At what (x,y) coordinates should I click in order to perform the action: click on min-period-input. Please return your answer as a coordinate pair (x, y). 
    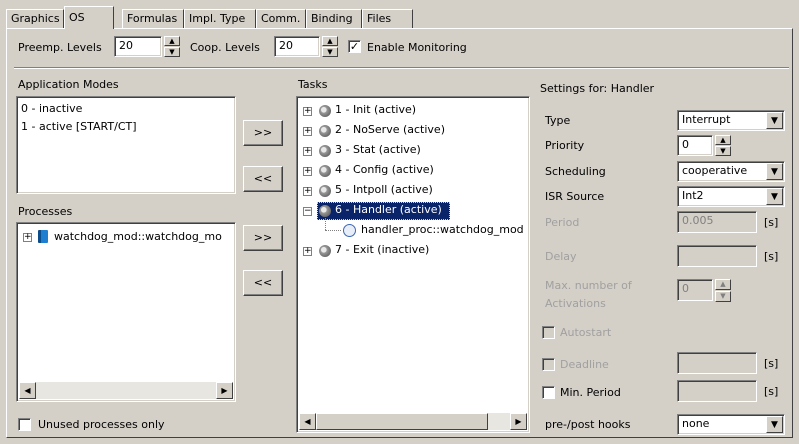
    Looking at the image, I should click on (717, 391).